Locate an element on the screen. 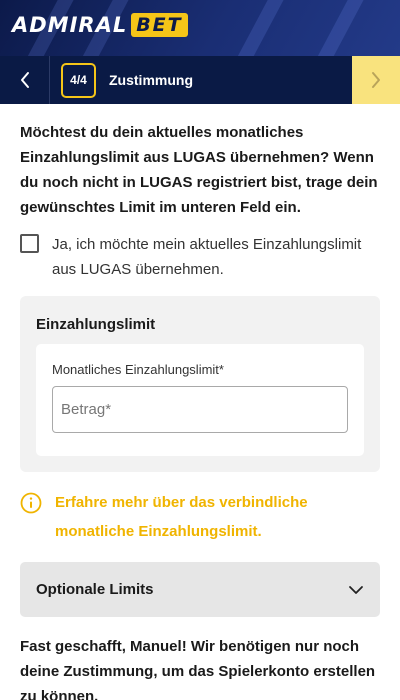  chevron-right-icon is located at coordinates (376, 80).